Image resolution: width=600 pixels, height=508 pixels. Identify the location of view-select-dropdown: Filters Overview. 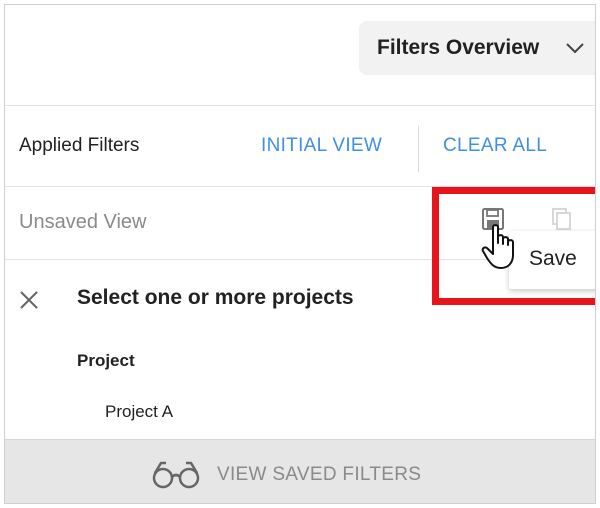
(477, 48).